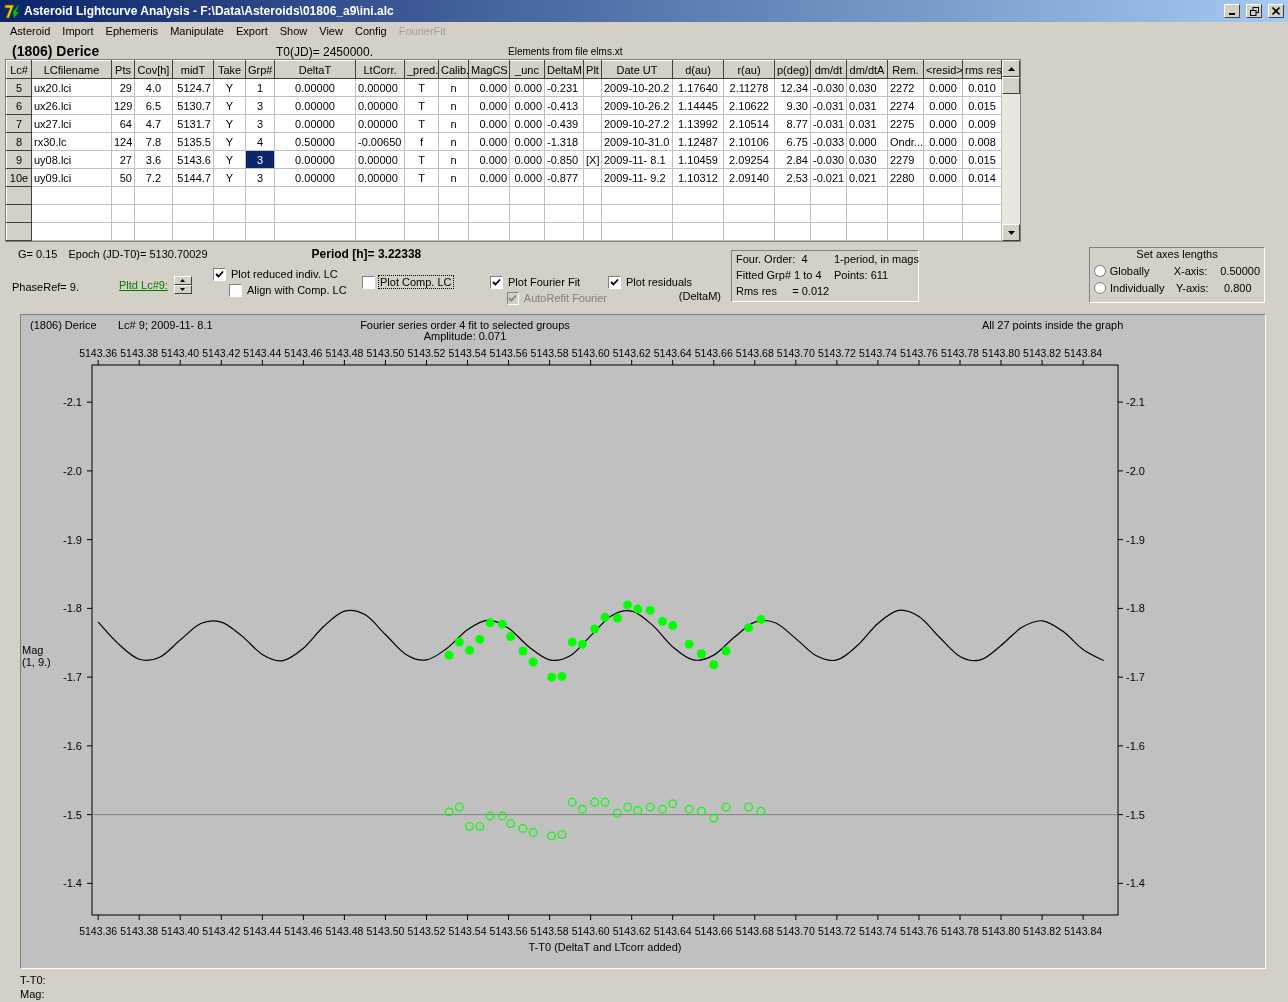 This screenshot has width=1288, height=1002. I want to click on radio-label: Globally, so click(1139, 270).